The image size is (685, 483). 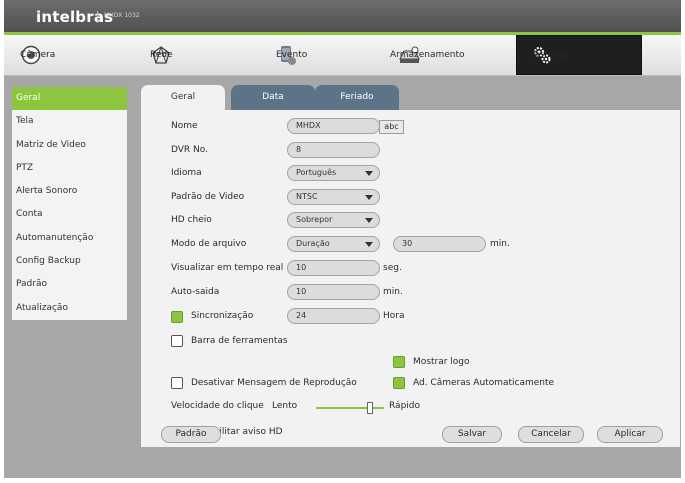 What do you see at coordinates (177, 383) in the screenshot?
I see `desativar-mensagem-checkbox` at bounding box center [177, 383].